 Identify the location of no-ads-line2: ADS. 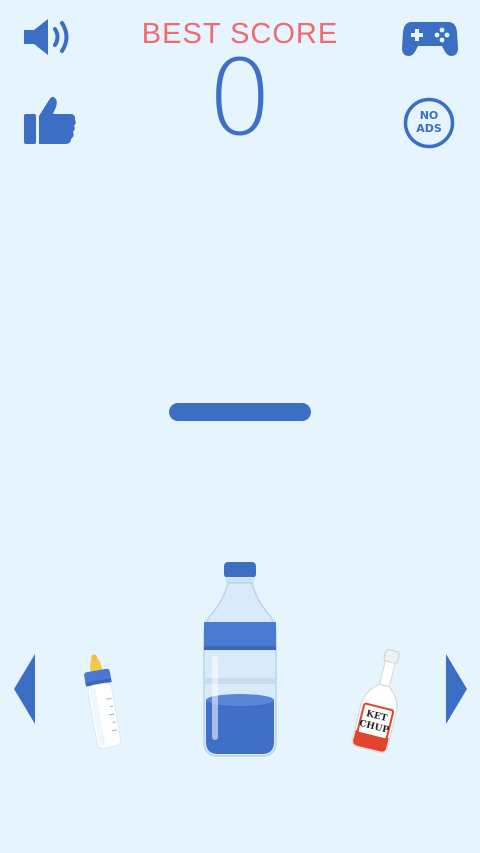
(429, 128).